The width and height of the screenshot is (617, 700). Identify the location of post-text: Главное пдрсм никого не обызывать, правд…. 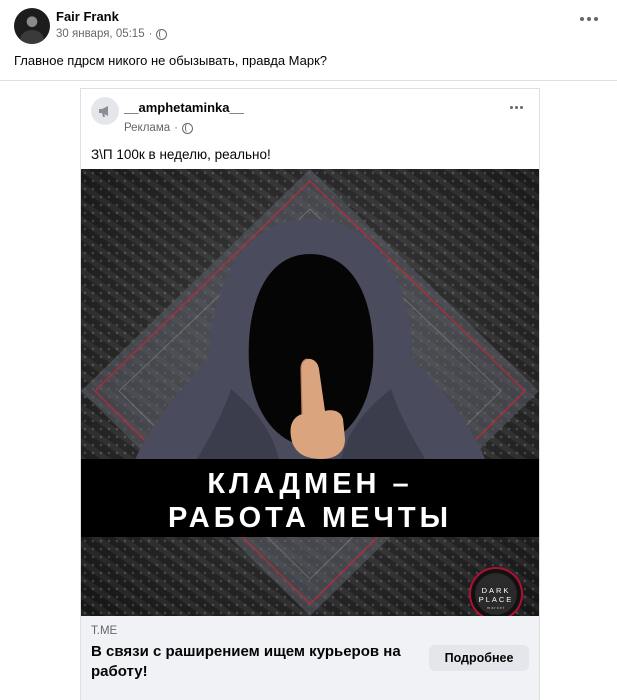
(171, 60).